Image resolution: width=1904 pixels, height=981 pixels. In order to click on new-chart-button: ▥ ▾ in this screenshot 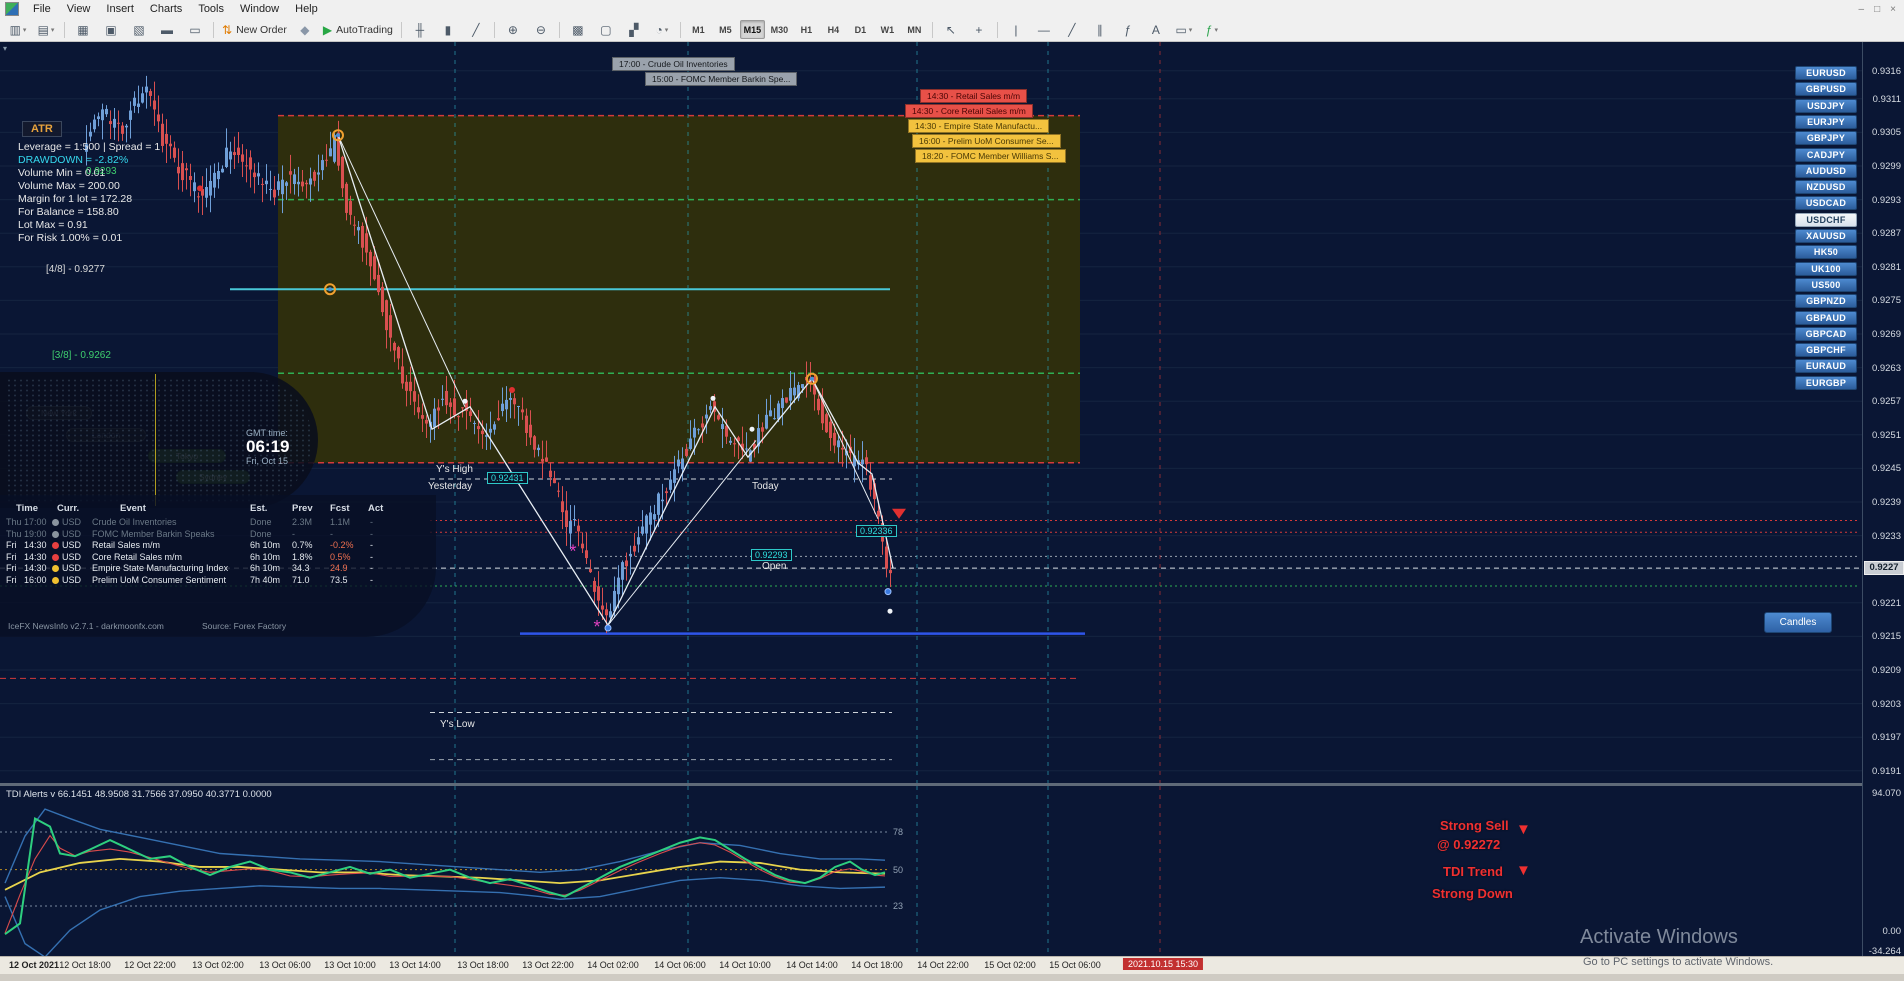, I will do `click(18, 30)`.